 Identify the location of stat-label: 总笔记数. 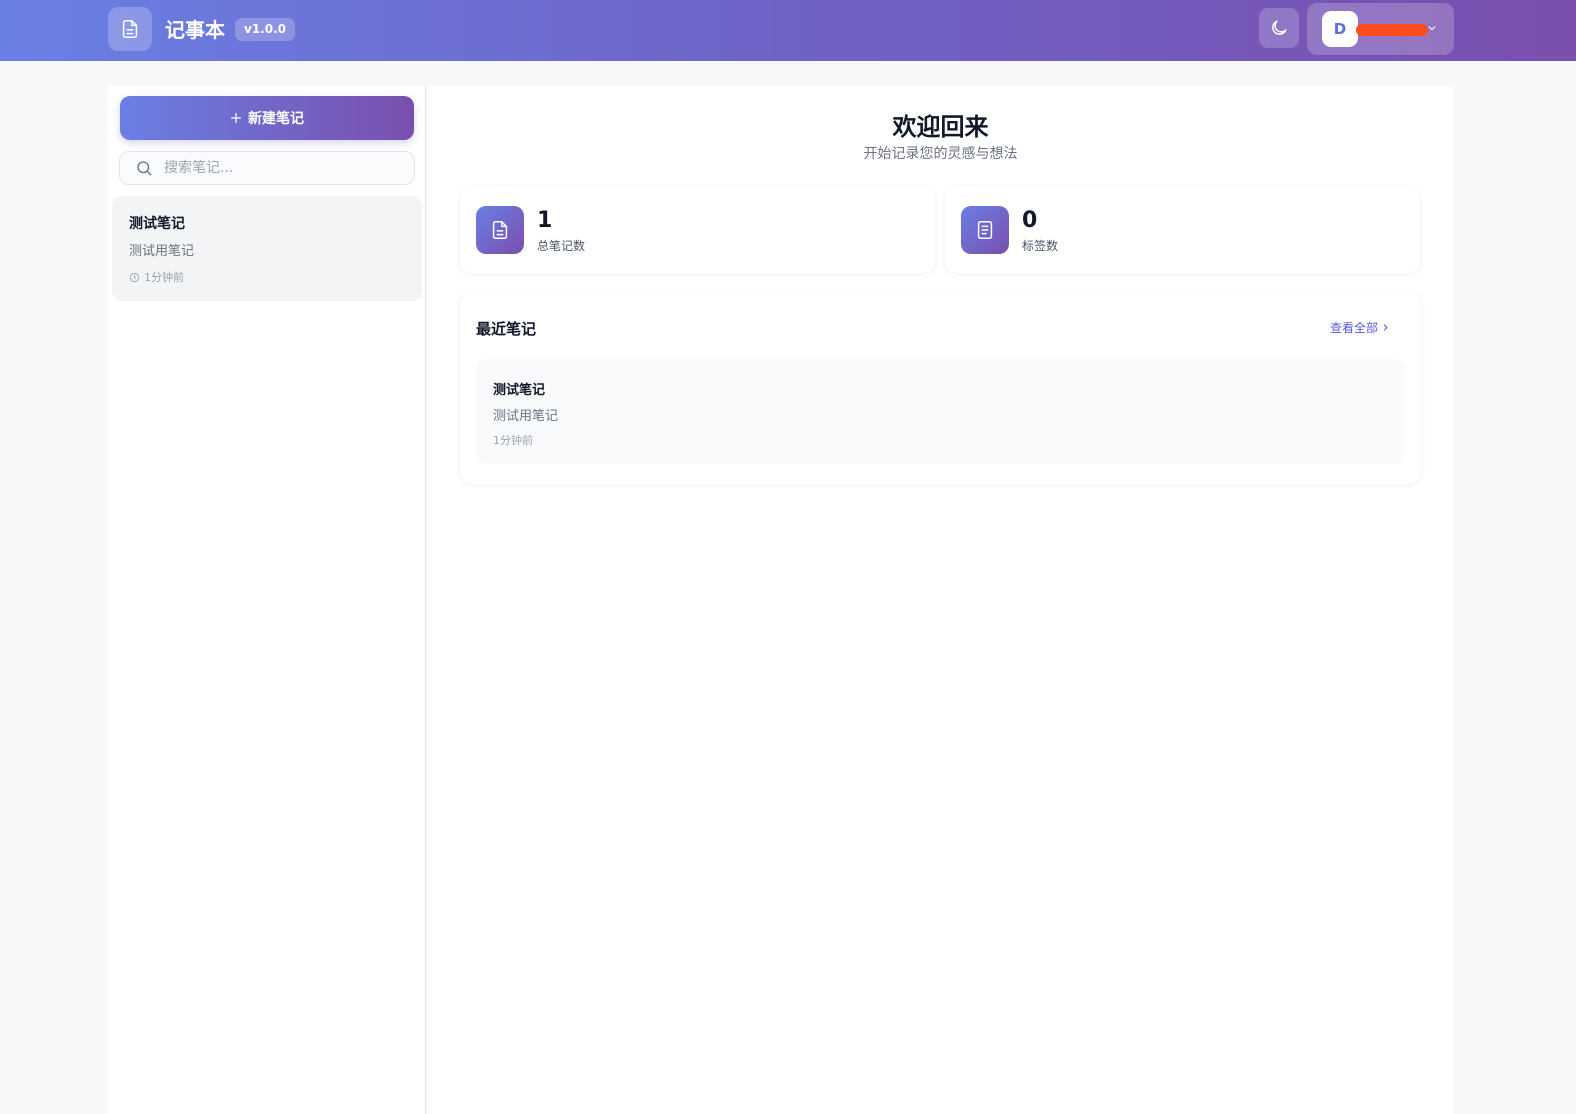
(561, 246).